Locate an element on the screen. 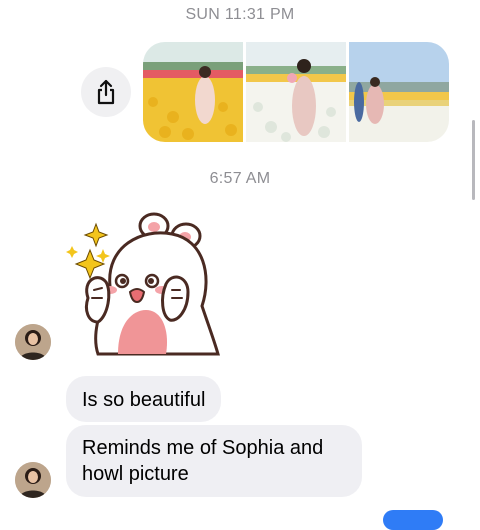 This screenshot has width=480, height=530. tulip-photo-white is located at coordinates (296, 92).